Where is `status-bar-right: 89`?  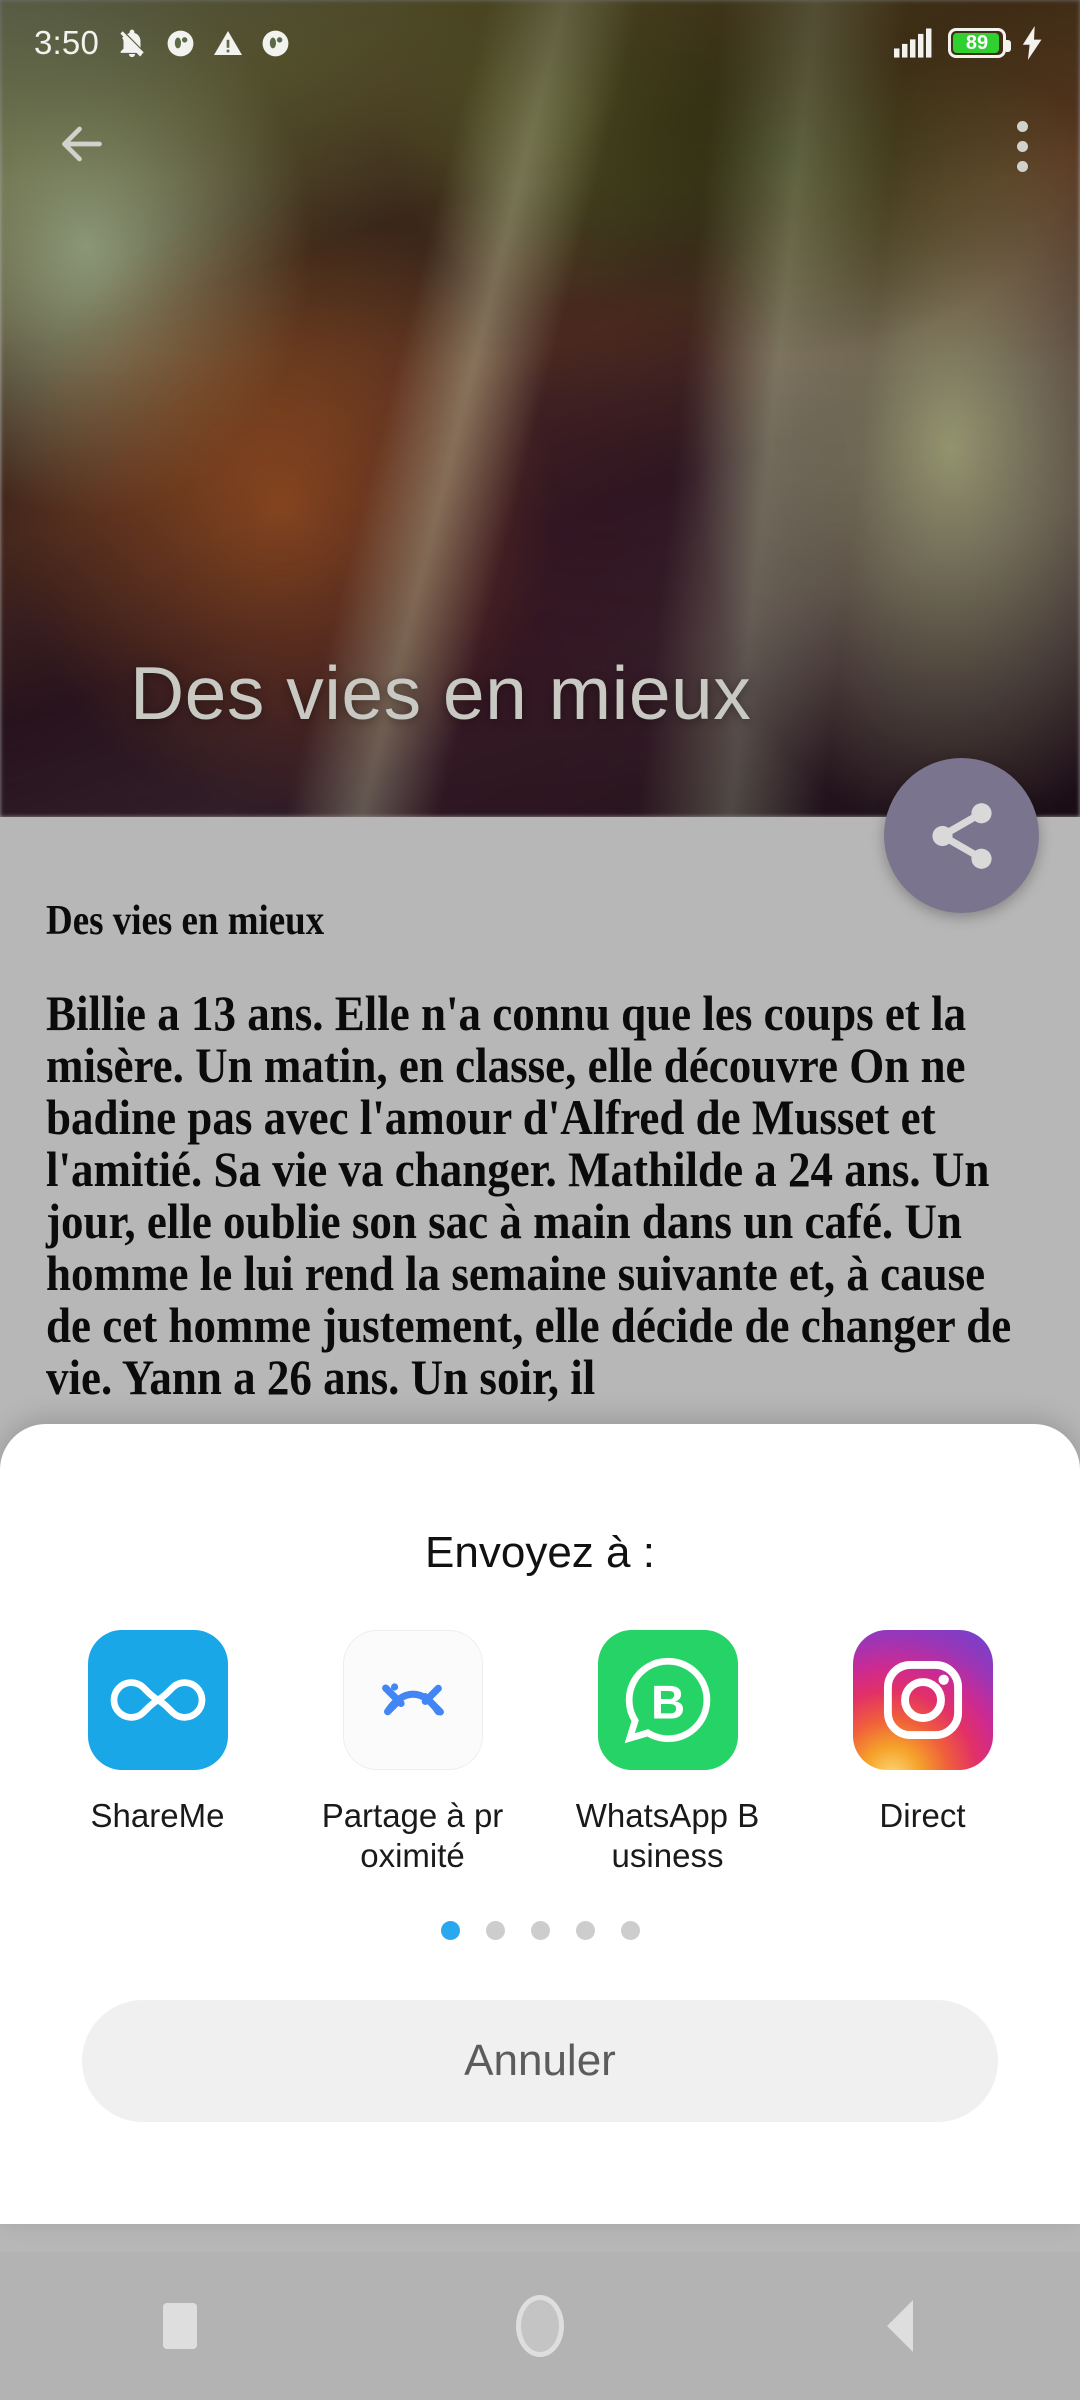 status-bar-right: 89 is located at coordinates (970, 43).